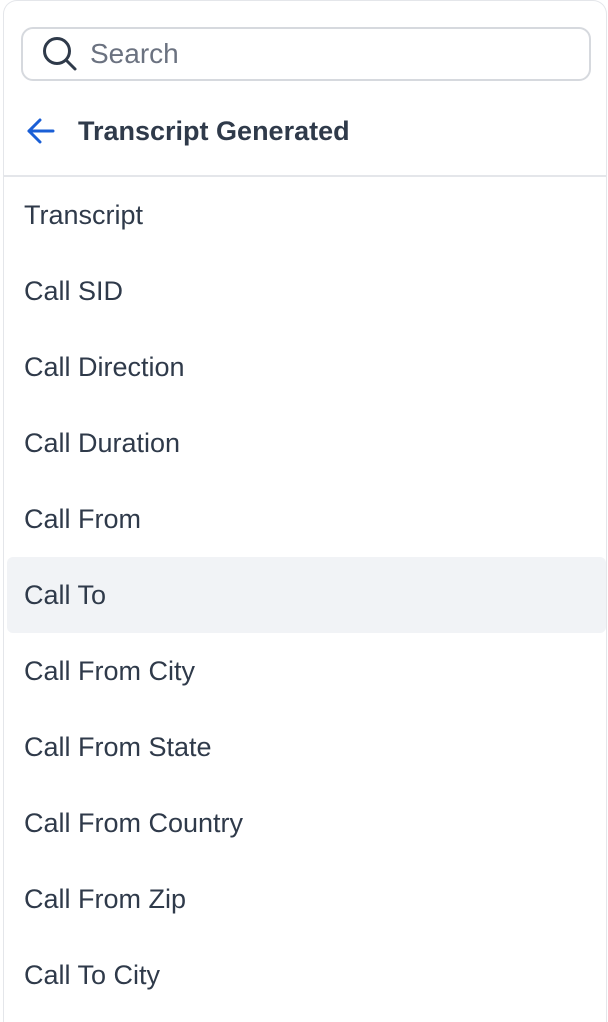 The image size is (608, 1022). What do you see at coordinates (306, 291) in the screenshot?
I see `list-item: Call SID` at bounding box center [306, 291].